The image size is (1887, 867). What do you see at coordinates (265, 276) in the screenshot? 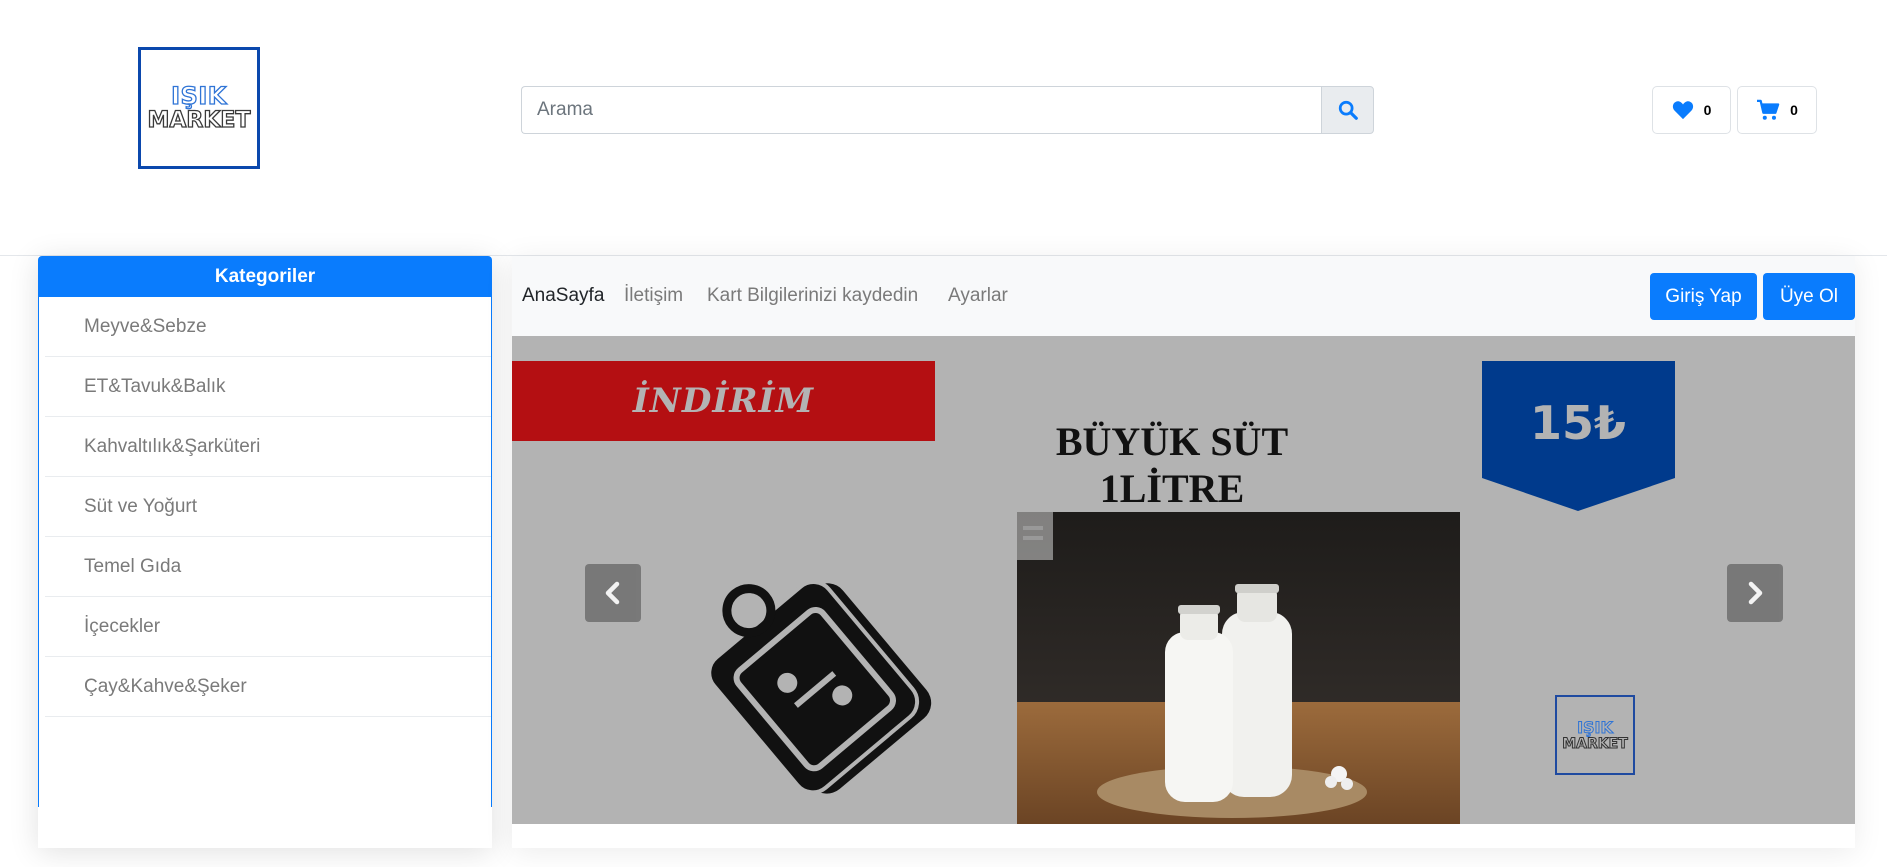
I see `sidebar-title: Kategoriler` at bounding box center [265, 276].